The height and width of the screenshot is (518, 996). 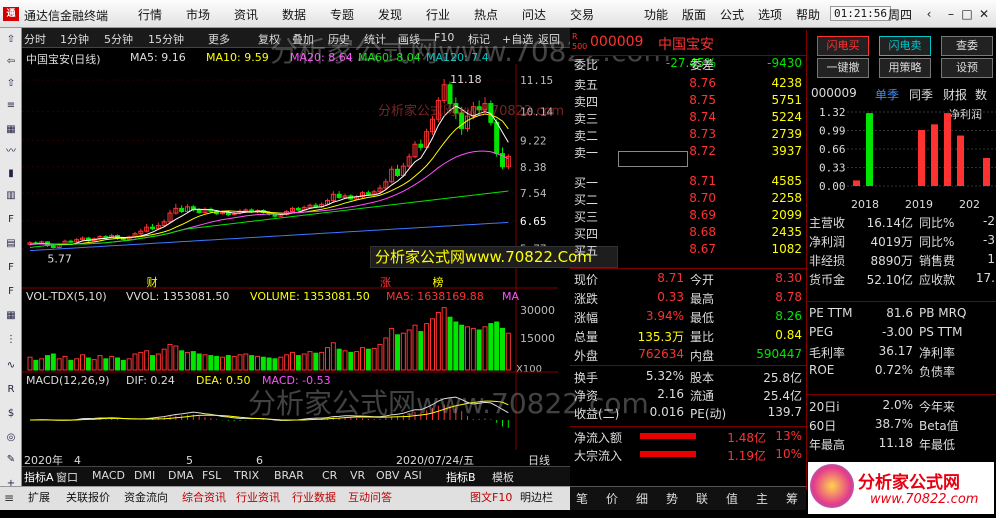 What do you see at coordinates (67, 477) in the screenshot?
I see `indicator-tab: 窗口` at bounding box center [67, 477].